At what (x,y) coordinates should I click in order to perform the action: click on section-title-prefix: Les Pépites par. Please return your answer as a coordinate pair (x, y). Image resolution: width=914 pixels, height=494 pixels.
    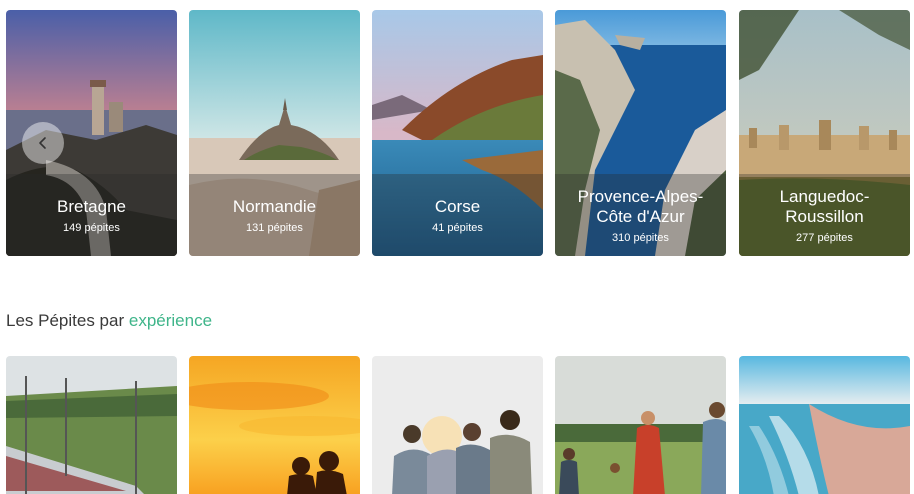
    Looking at the image, I should click on (67, 320).